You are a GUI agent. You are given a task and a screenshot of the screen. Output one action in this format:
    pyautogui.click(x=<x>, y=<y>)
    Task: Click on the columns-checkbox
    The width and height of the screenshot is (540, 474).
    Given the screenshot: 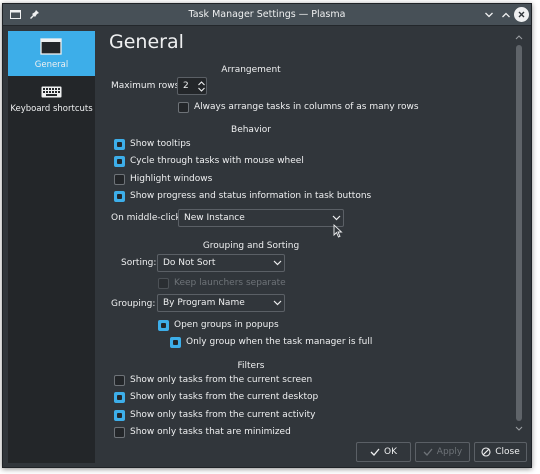 What is the action you would take?
    pyautogui.click(x=183, y=107)
    